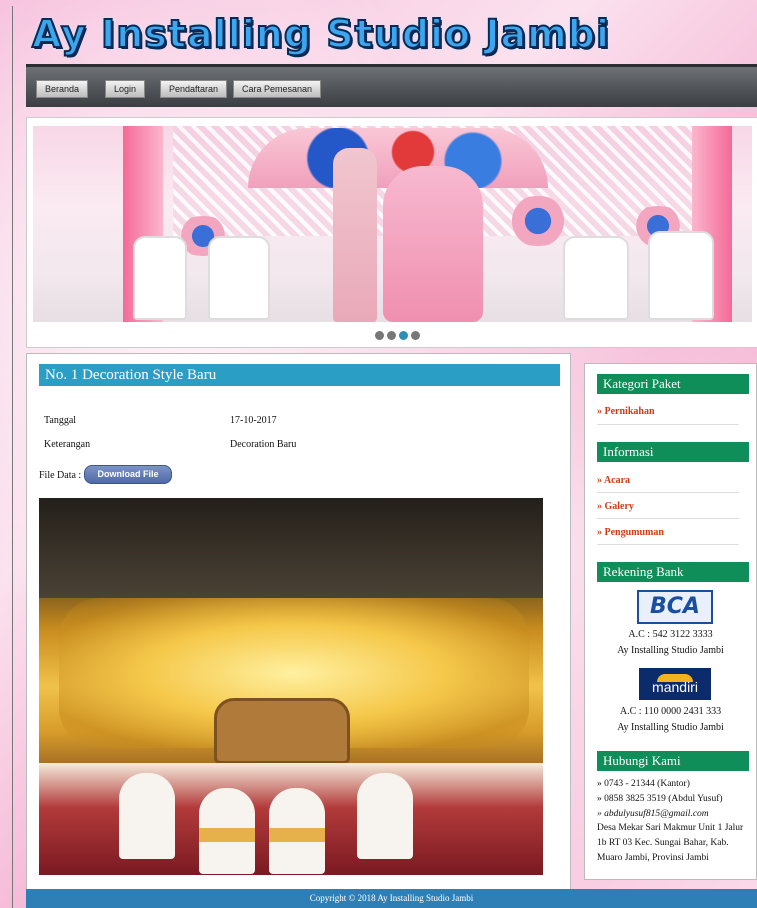 This screenshot has height=908, width=757. What do you see at coordinates (626, 411) in the screenshot?
I see `sidebar-link-pernikahan: » Pernikahan` at bounding box center [626, 411].